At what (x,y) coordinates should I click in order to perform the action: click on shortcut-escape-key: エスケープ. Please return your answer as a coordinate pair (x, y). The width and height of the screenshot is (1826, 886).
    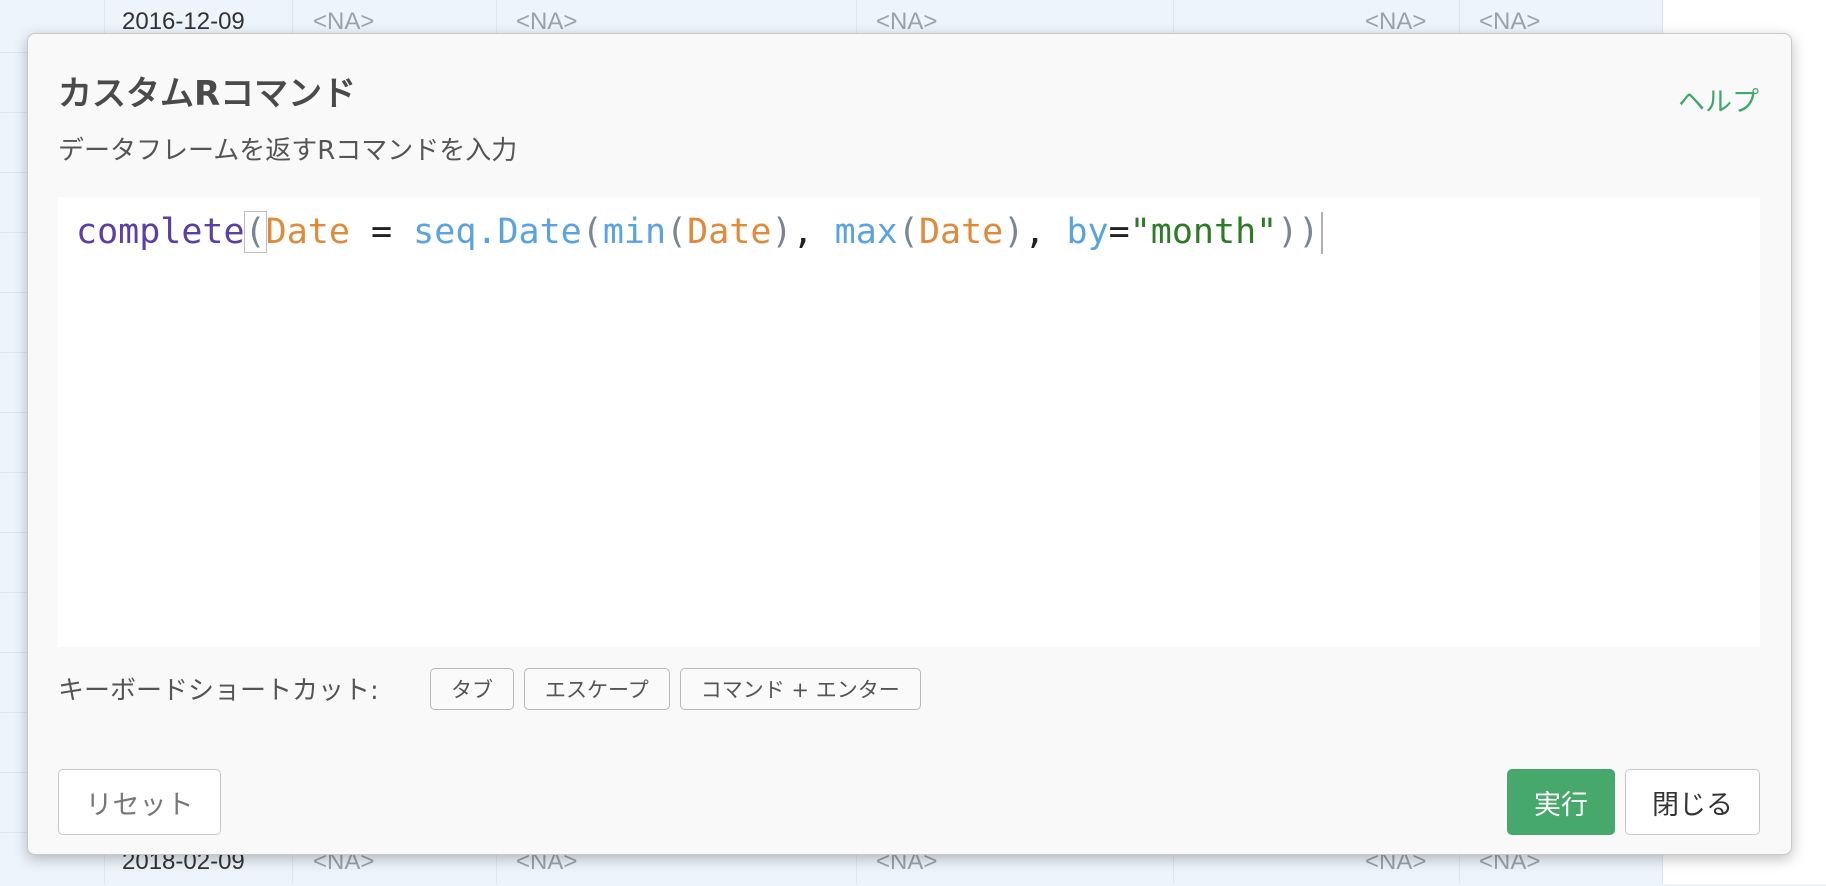
    Looking at the image, I should click on (597, 689).